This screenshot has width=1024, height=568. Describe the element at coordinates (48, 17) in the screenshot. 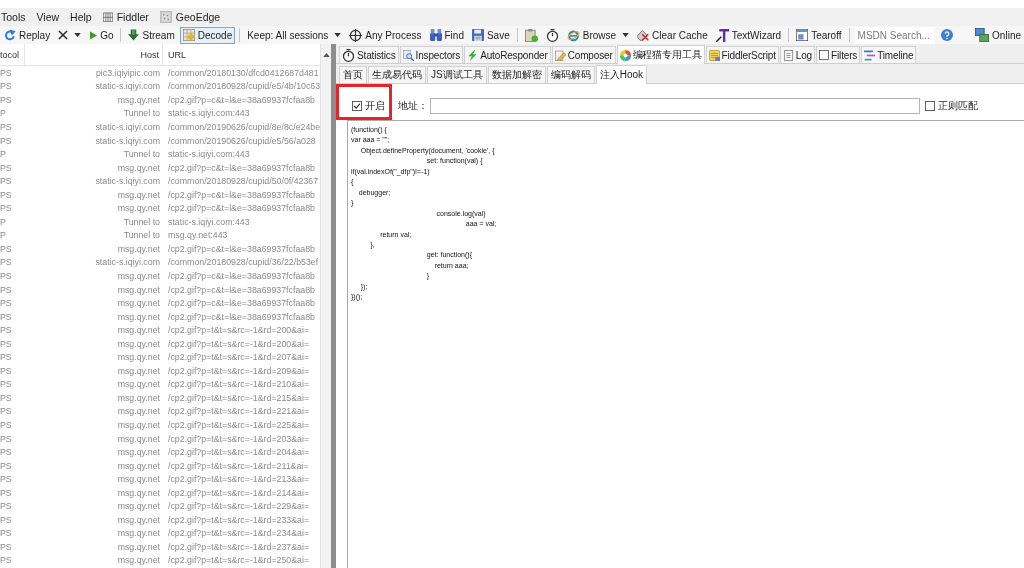

I see `menu-item: View` at that location.